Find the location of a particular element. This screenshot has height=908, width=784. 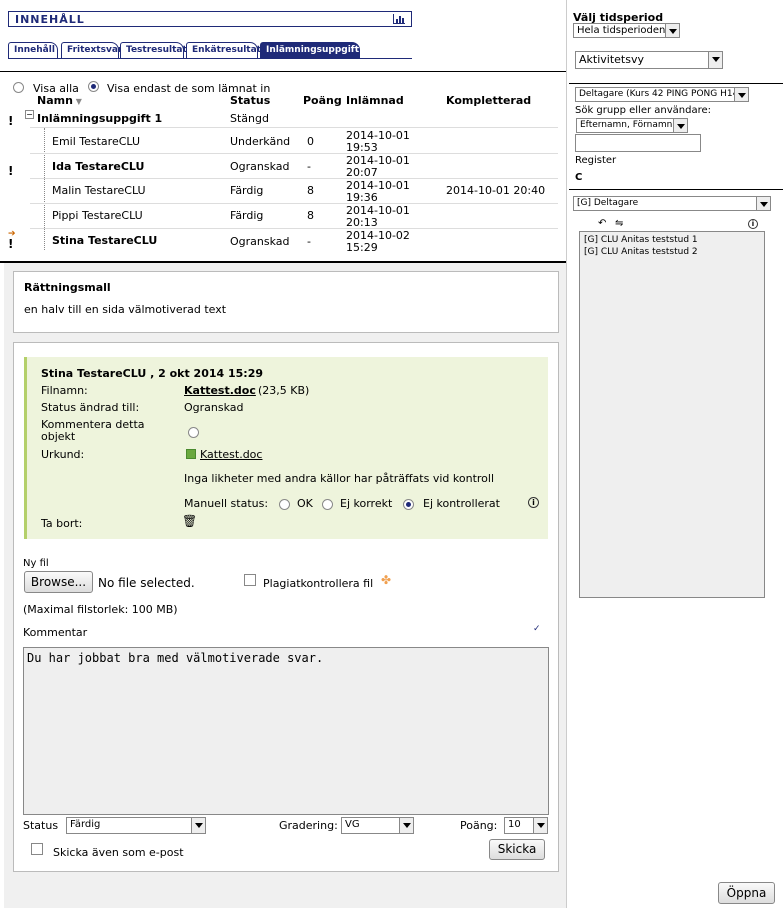

grade-select-value: VG is located at coordinates (352, 824).